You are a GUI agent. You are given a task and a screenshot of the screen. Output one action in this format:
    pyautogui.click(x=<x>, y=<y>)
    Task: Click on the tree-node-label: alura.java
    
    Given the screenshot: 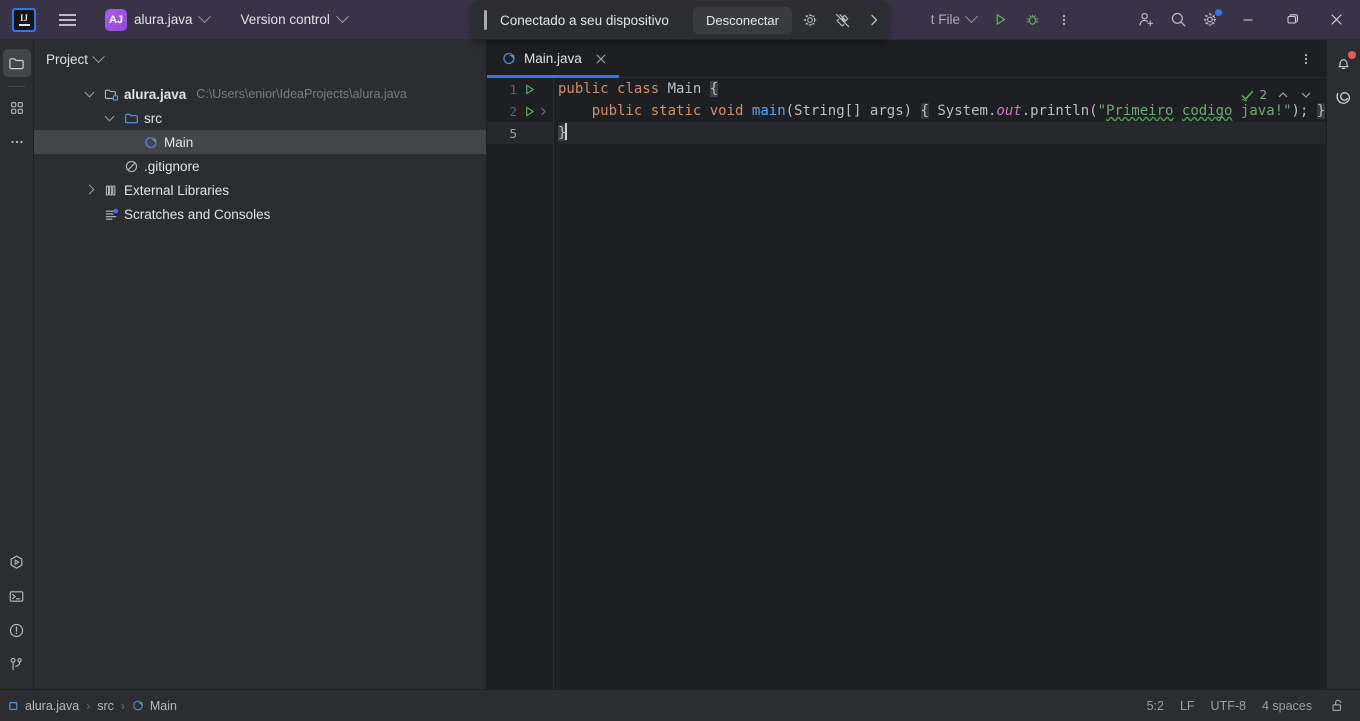 What is the action you would take?
    pyautogui.click(x=155, y=94)
    